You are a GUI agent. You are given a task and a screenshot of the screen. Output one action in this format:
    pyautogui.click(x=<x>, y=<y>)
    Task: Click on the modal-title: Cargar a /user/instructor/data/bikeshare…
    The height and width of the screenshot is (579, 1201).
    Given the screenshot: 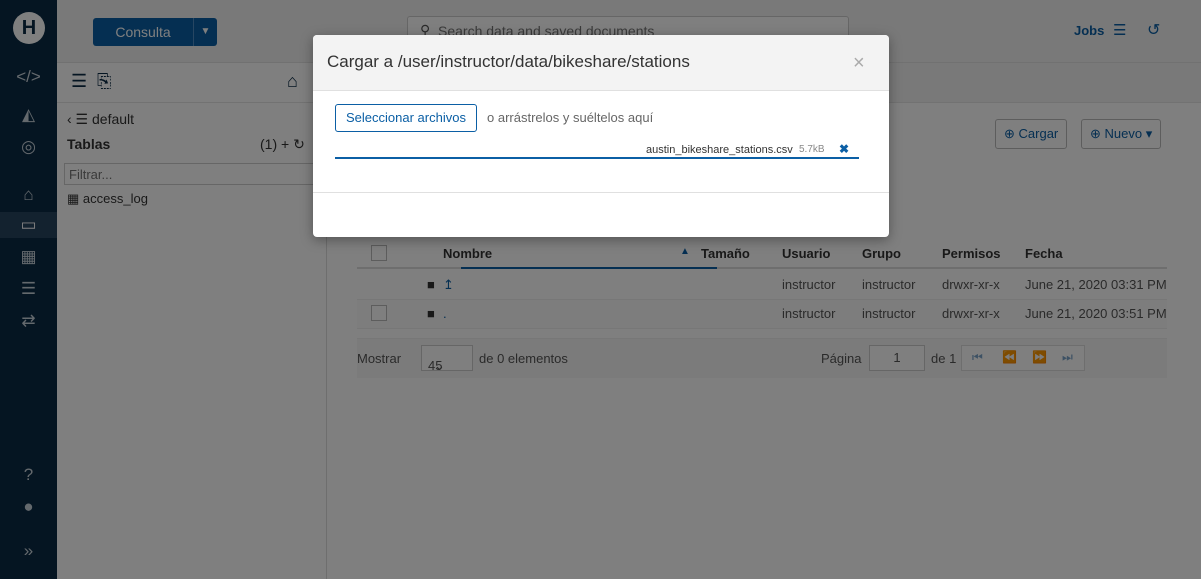 What is the action you would take?
    pyautogui.click(x=508, y=61)
    